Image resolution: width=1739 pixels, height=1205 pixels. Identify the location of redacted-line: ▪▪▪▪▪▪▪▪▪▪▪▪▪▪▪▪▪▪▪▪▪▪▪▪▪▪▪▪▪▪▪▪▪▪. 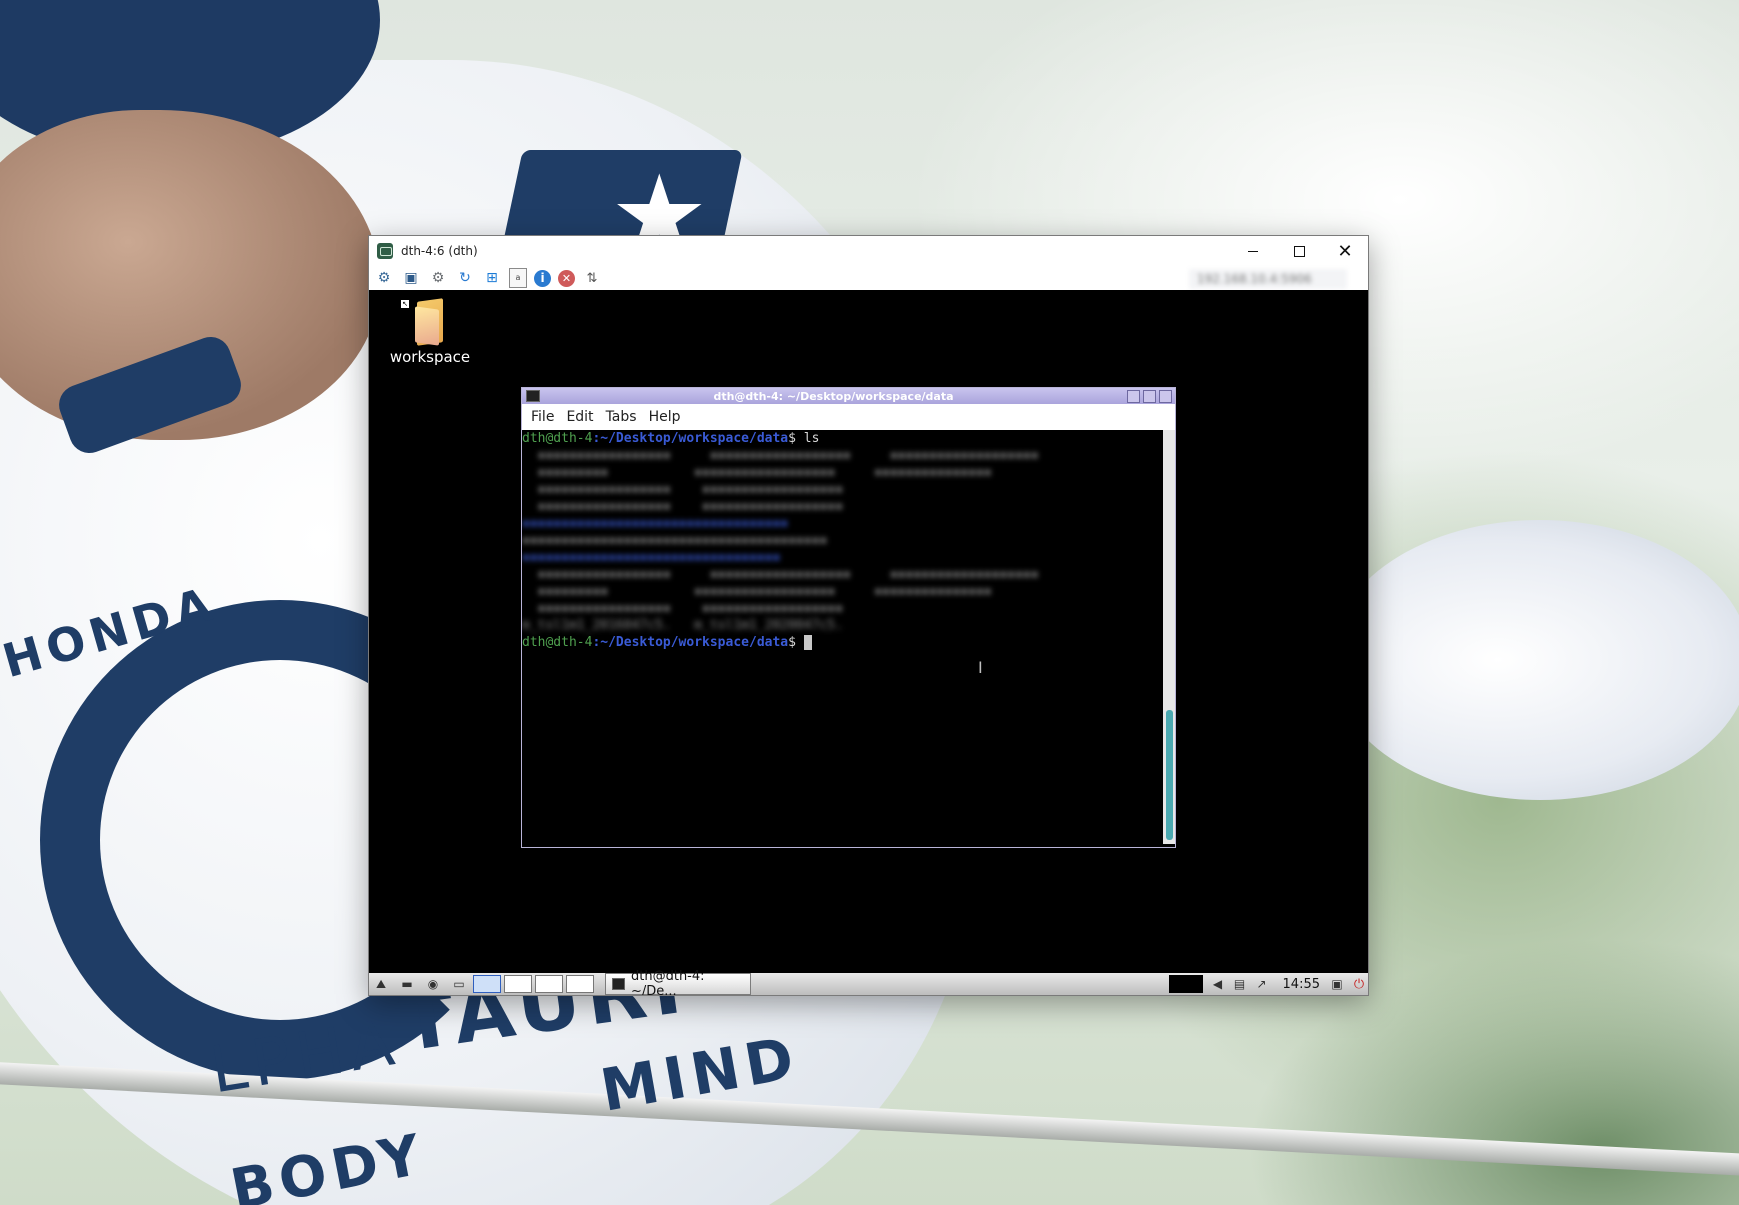
(655, 523).